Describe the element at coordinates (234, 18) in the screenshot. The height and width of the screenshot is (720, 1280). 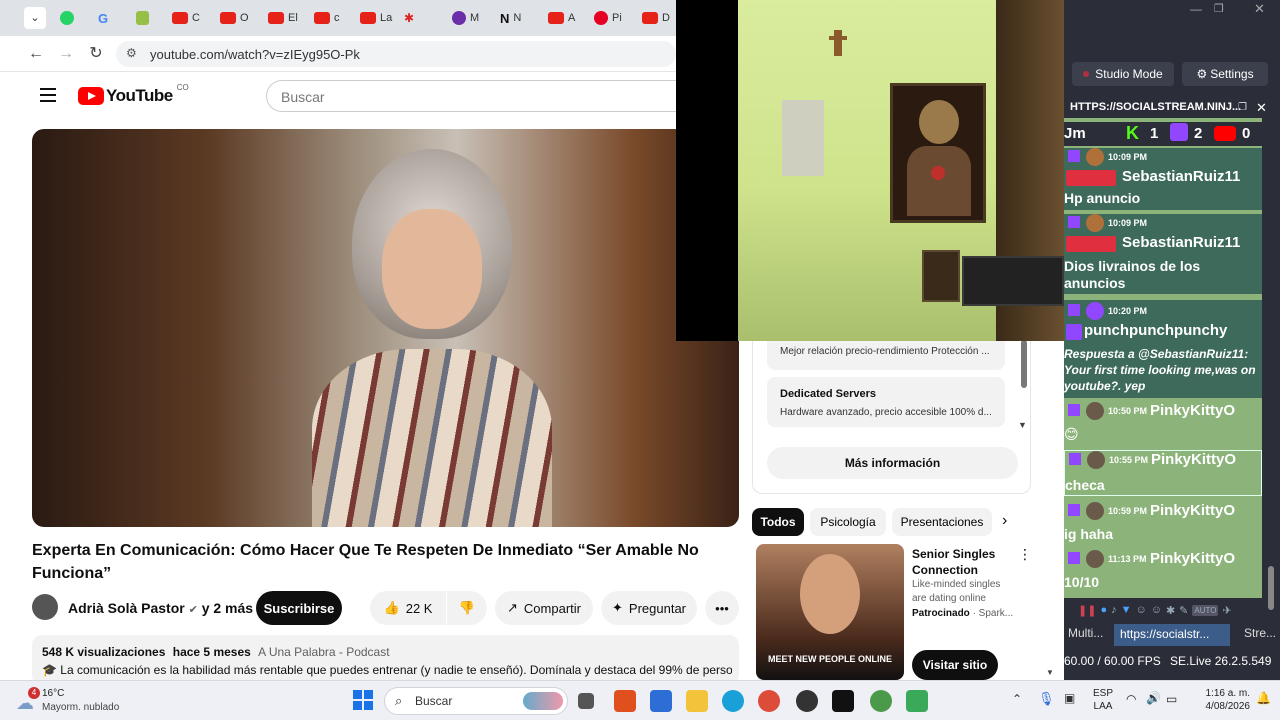
I see `tab-youtube-2: O` at that location.